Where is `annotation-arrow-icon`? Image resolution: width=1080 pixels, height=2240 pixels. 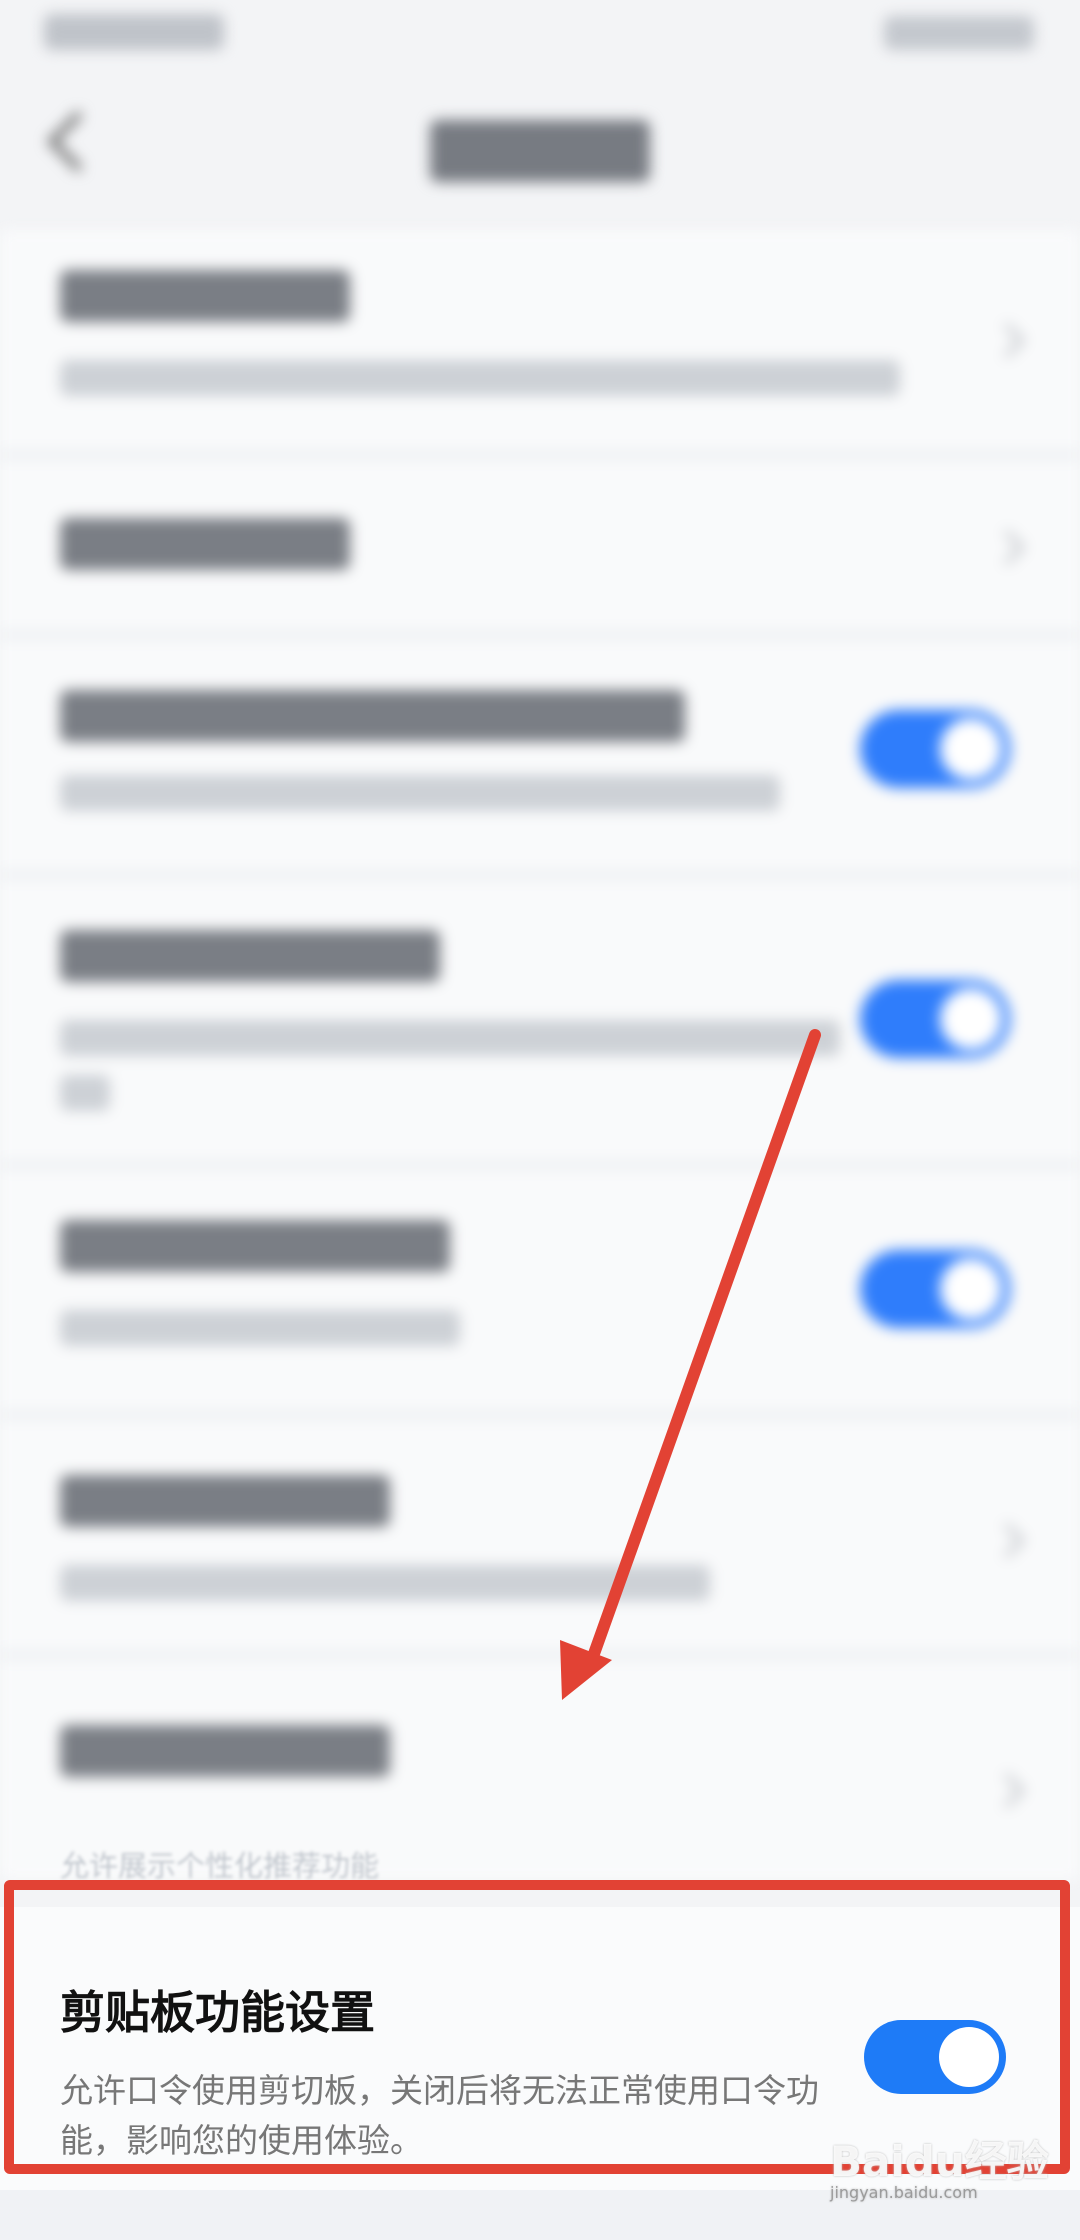 annotation-arrow-icon is located at coordinates (690, 1364).